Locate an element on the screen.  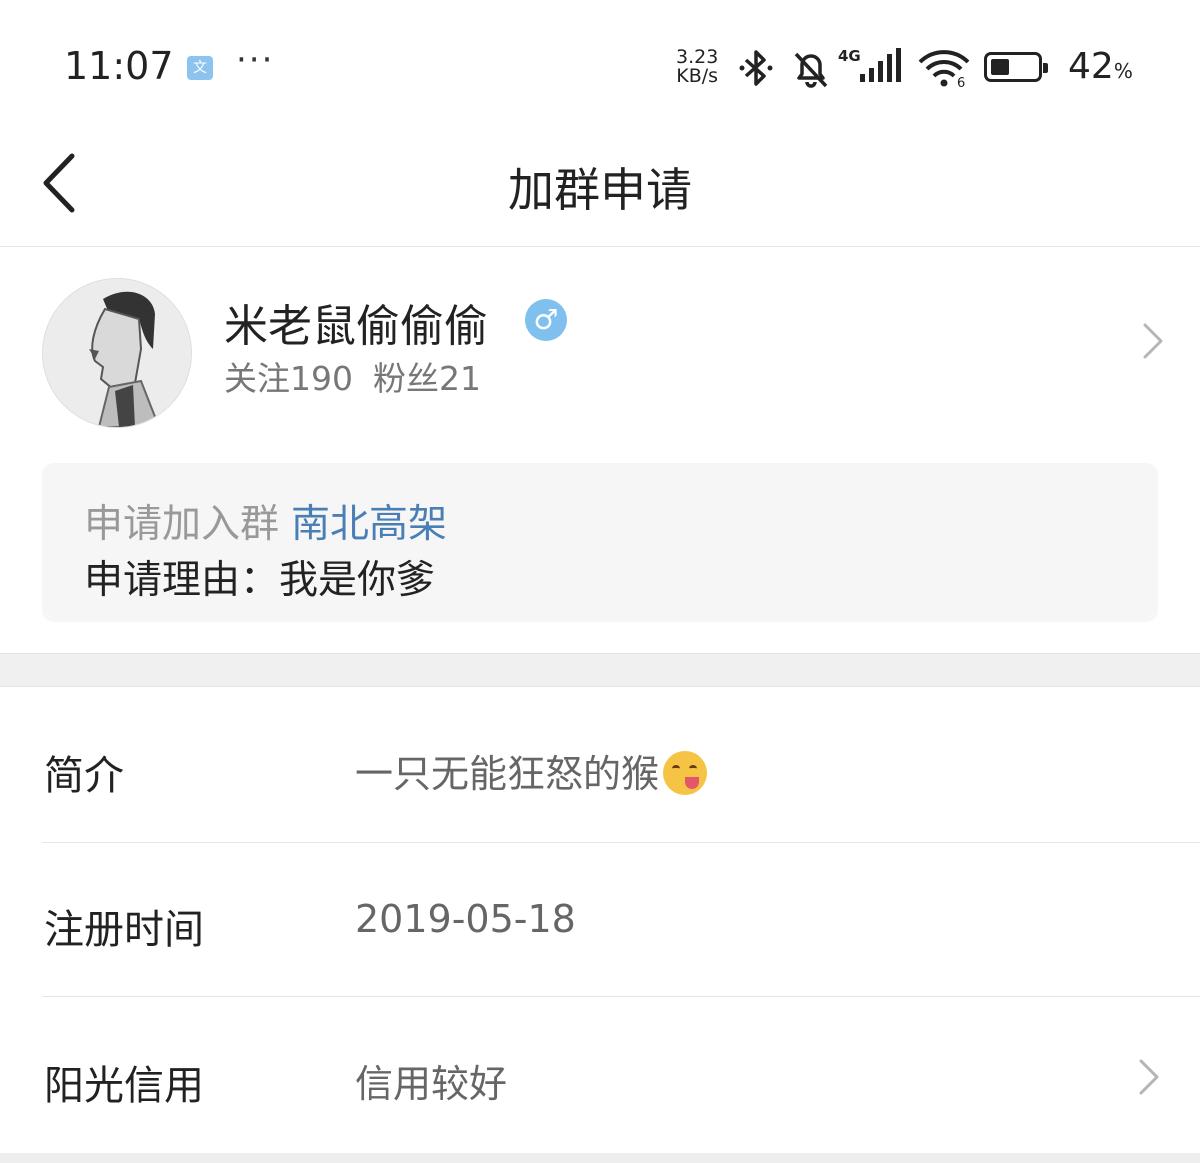
page-title: 加群申请 is located at coordinates (600, 190).